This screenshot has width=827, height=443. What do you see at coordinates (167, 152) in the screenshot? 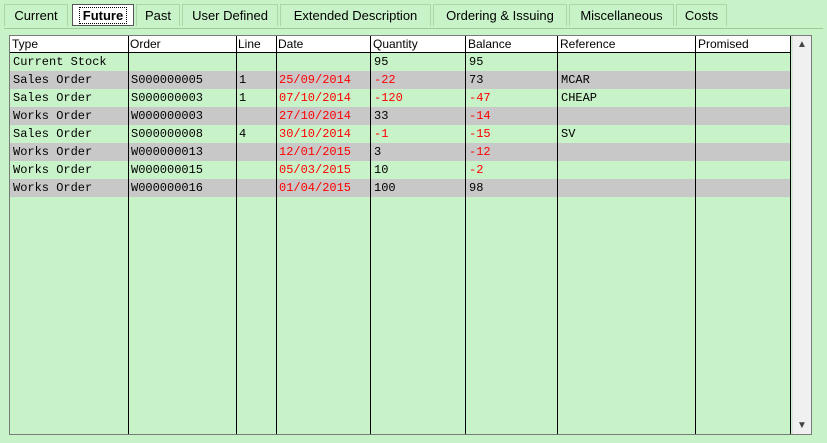
I see `cell-order: W000000013` at bounding box center [167, 152].